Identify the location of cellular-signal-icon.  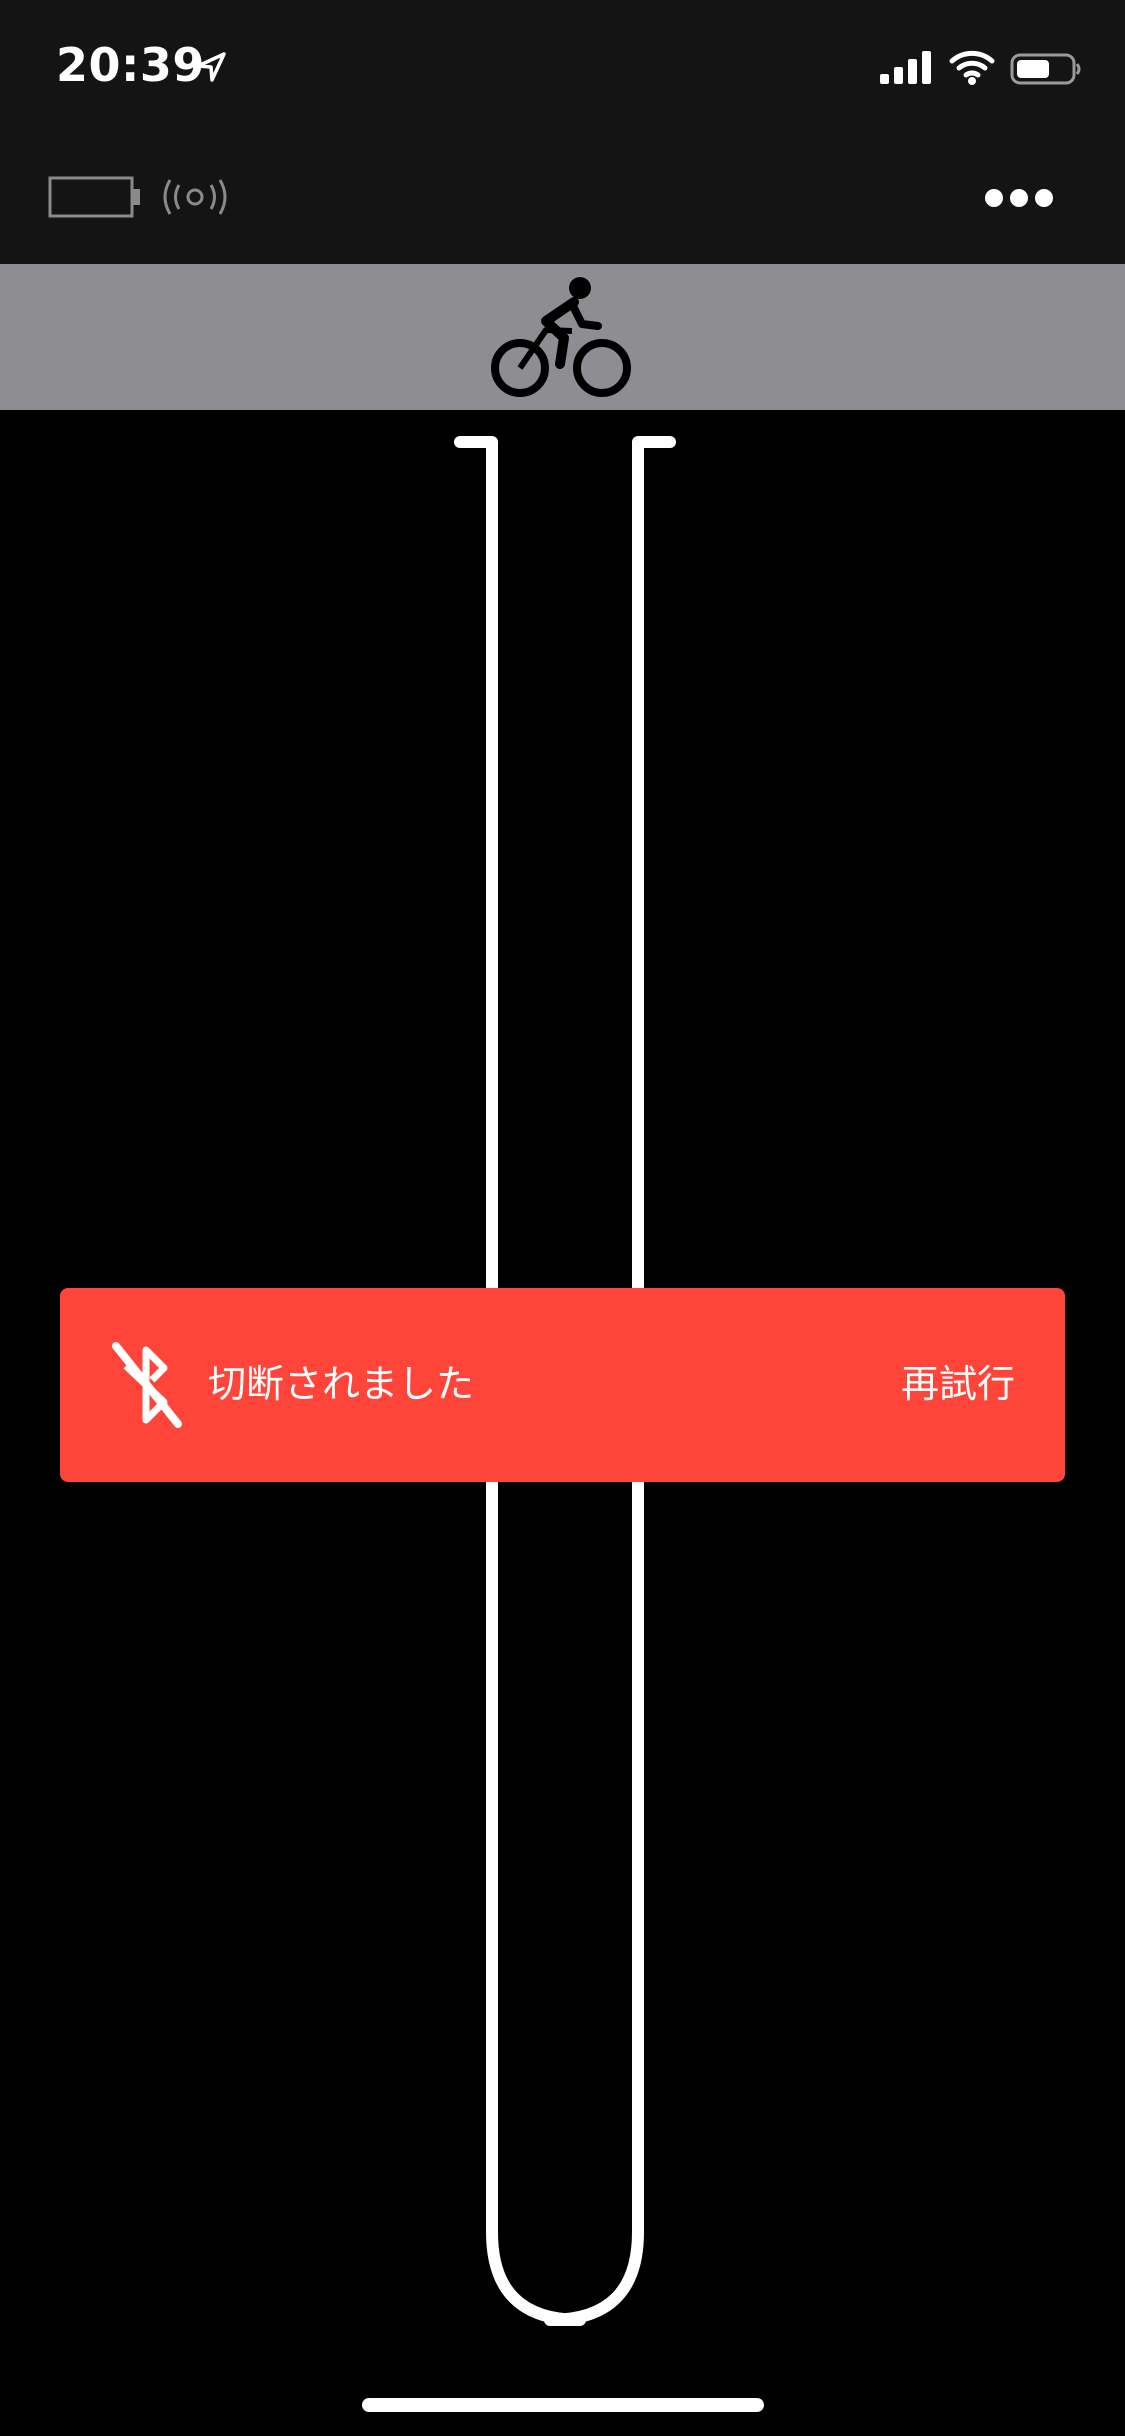
(905, 67).